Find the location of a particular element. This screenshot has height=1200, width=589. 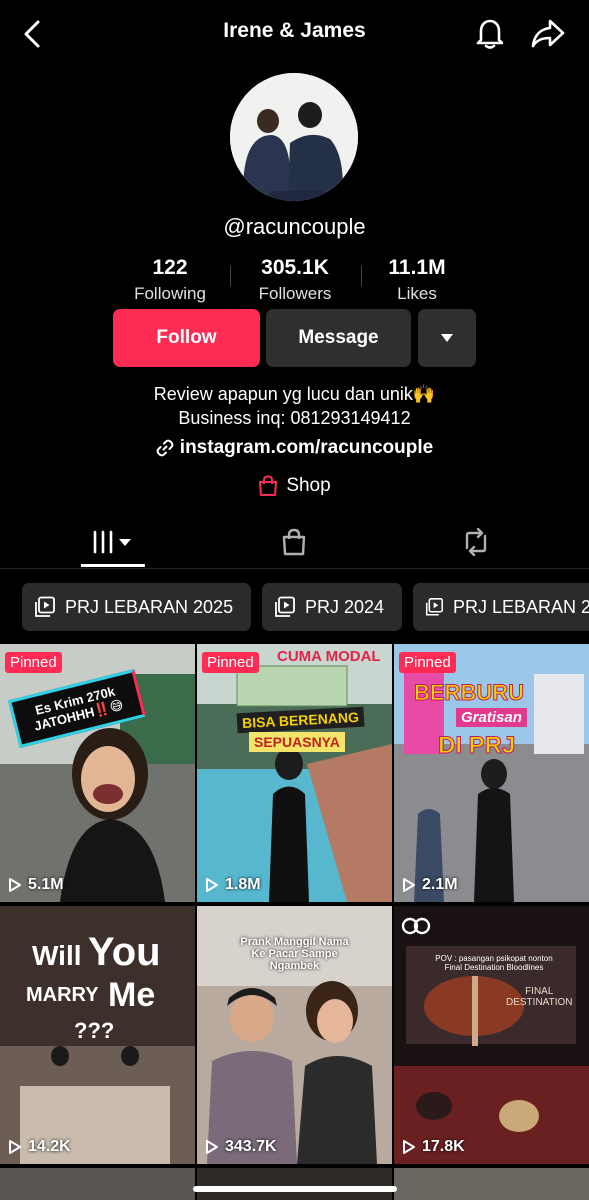

playlist-label: PRJ 2024 is located at coordinates (345, 606).